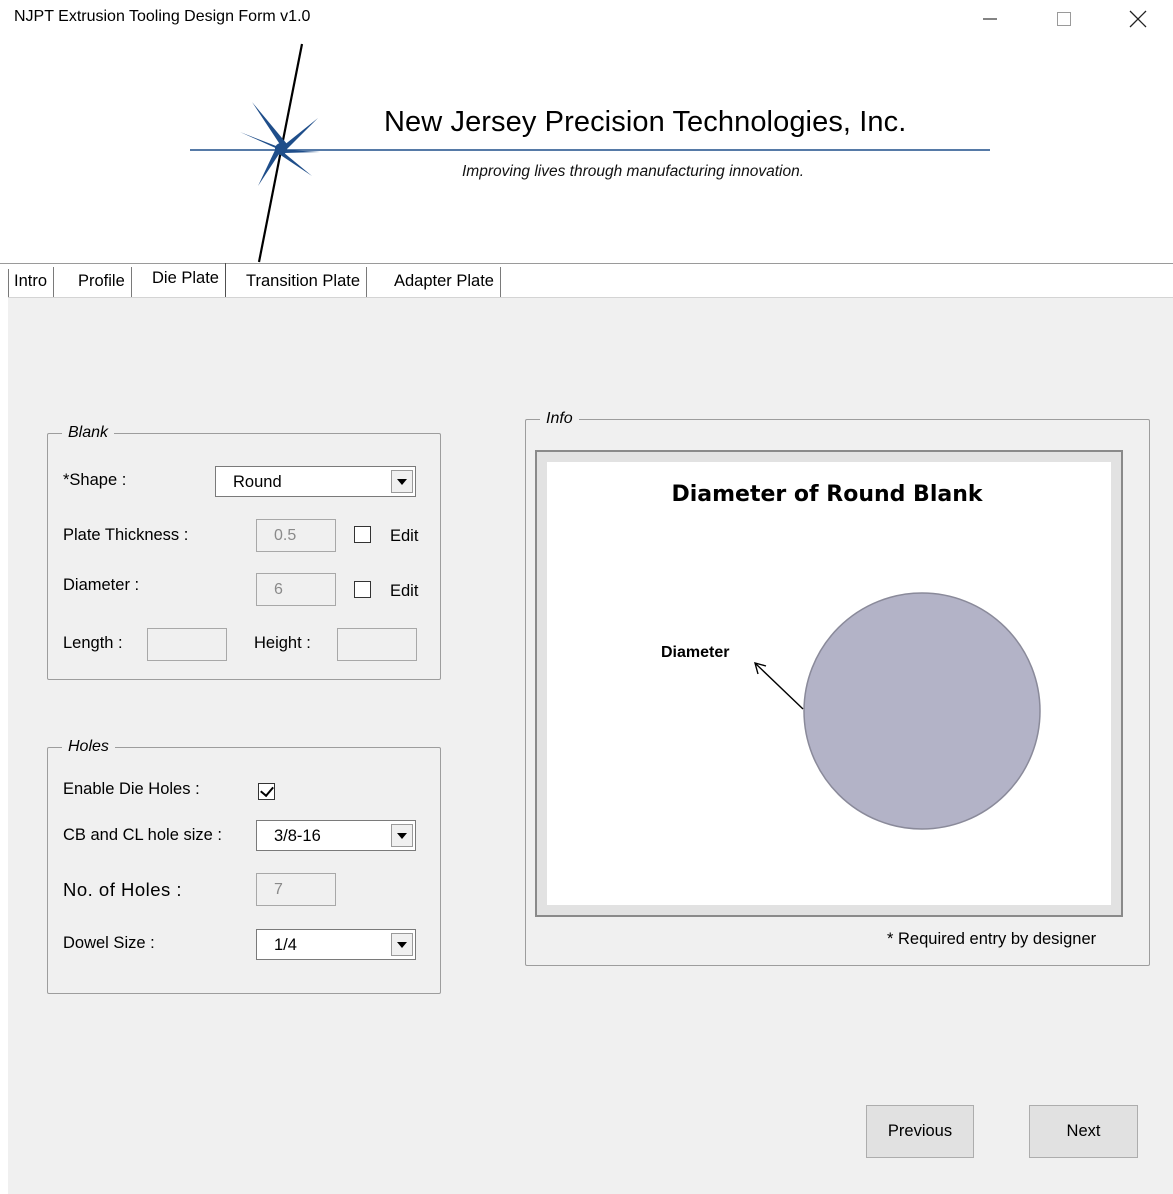 This screenshot has height=1194, width=1173. I want to click on length-label: Length :, so click(93, 643).